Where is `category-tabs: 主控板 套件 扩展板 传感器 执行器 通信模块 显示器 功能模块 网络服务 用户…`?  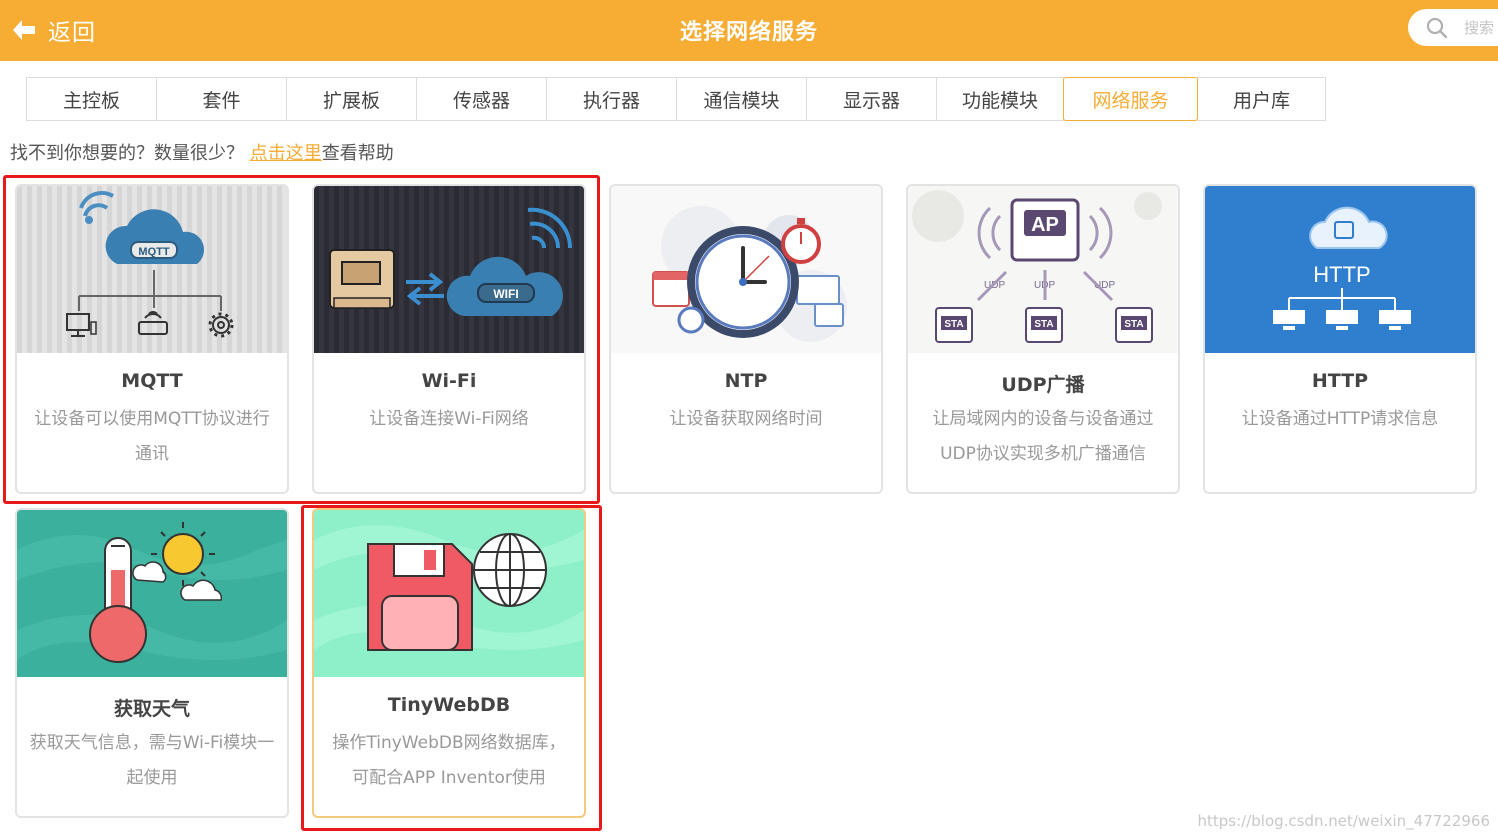 category-tabs: 主控板 套件 扩展板 传感器 执行器 通信模块 显示器 功能模块 网络服务 用户… is located at coordinates (676, 99).